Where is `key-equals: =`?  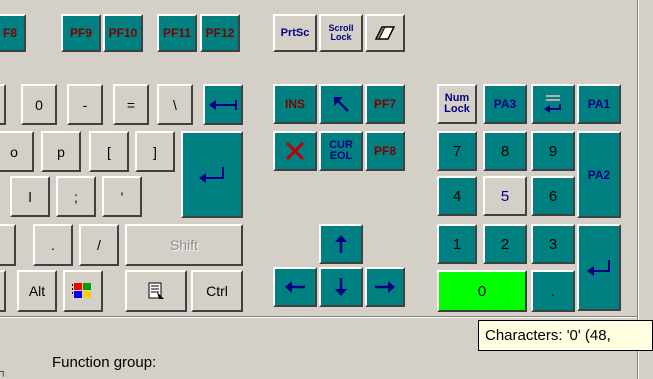
key-equals: = is located at coordinates (131, 104).